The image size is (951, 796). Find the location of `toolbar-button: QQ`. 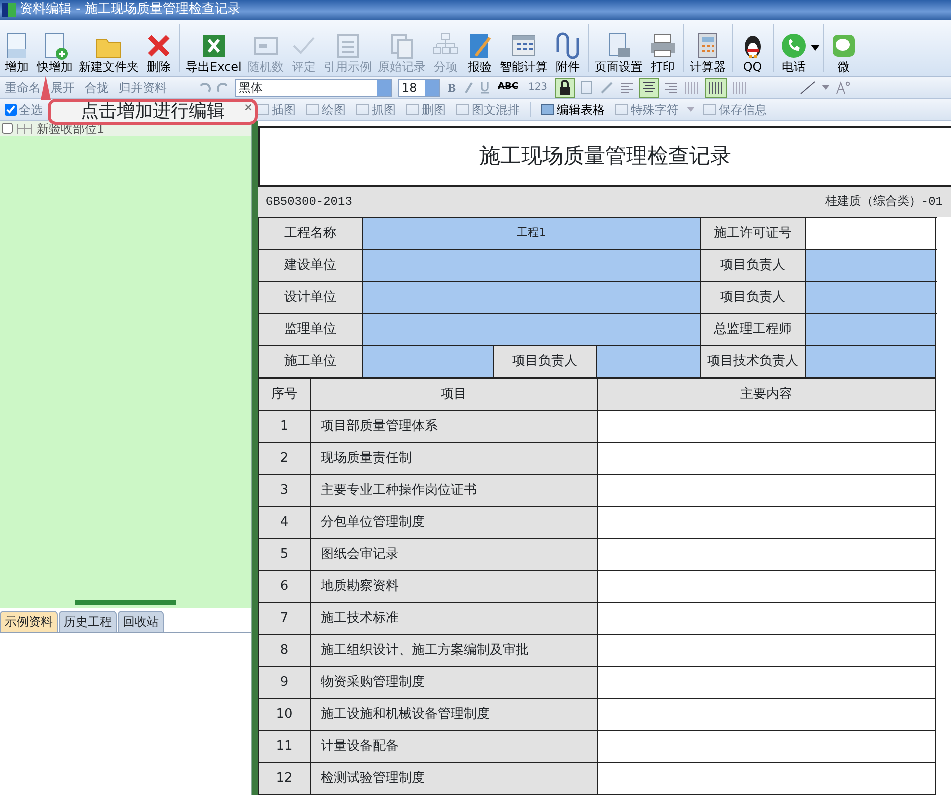

toolbar-button: QQ is located at coordinates (753, 54).